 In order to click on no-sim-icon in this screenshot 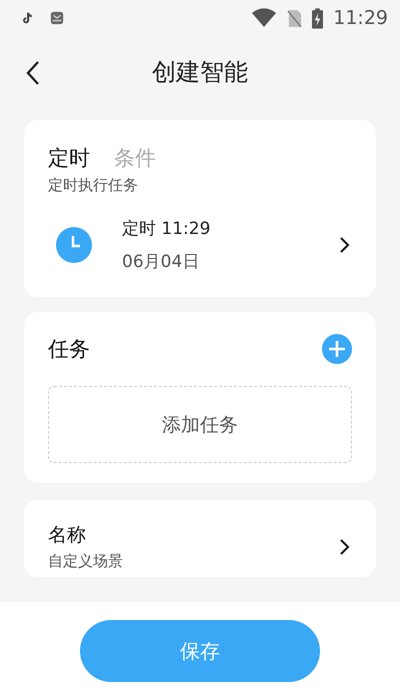, I will do `click(294, 18)`.